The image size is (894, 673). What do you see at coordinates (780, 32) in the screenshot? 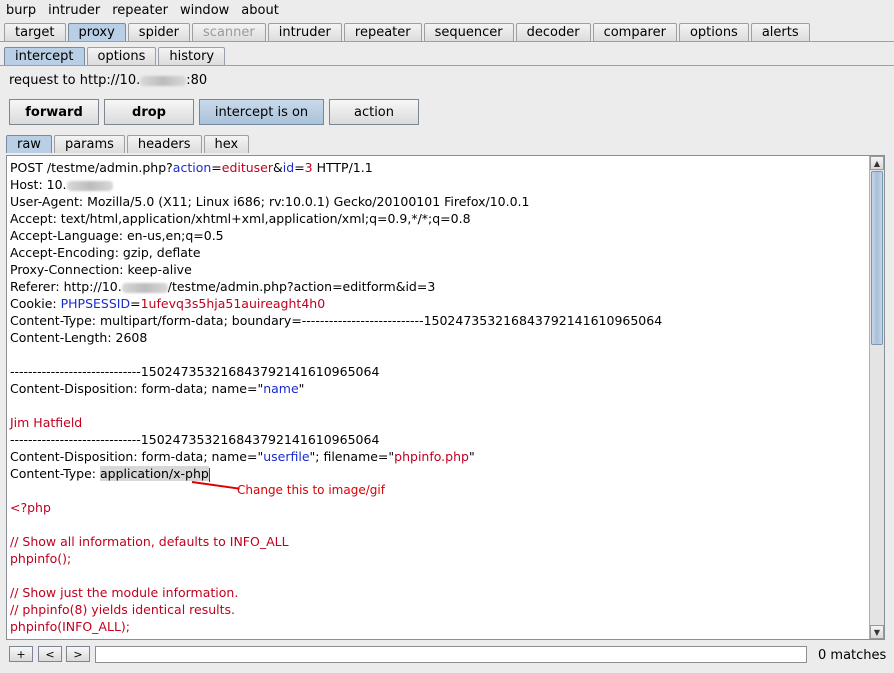
I see `tab-alerts: alerts` at bounding box center [780, 32].